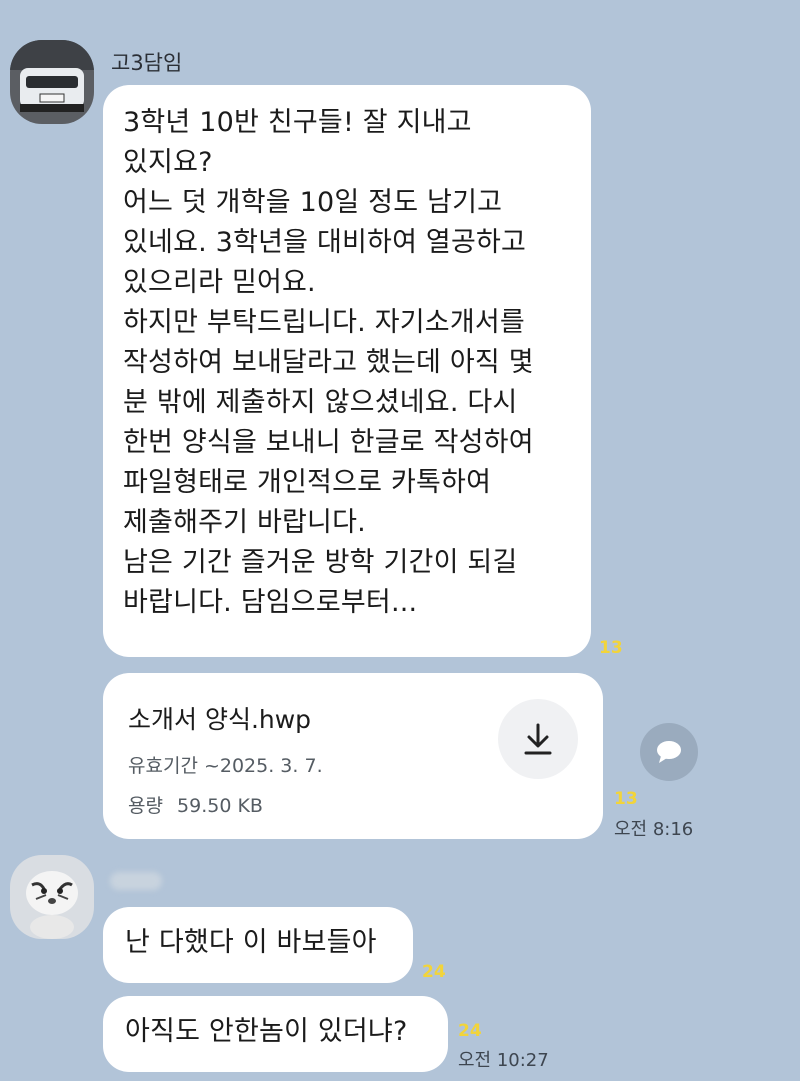  What do you see at coordinates (145, 806) in the screenshot?
I see `file-size-label: 용량` at bounding box center [145, 806].